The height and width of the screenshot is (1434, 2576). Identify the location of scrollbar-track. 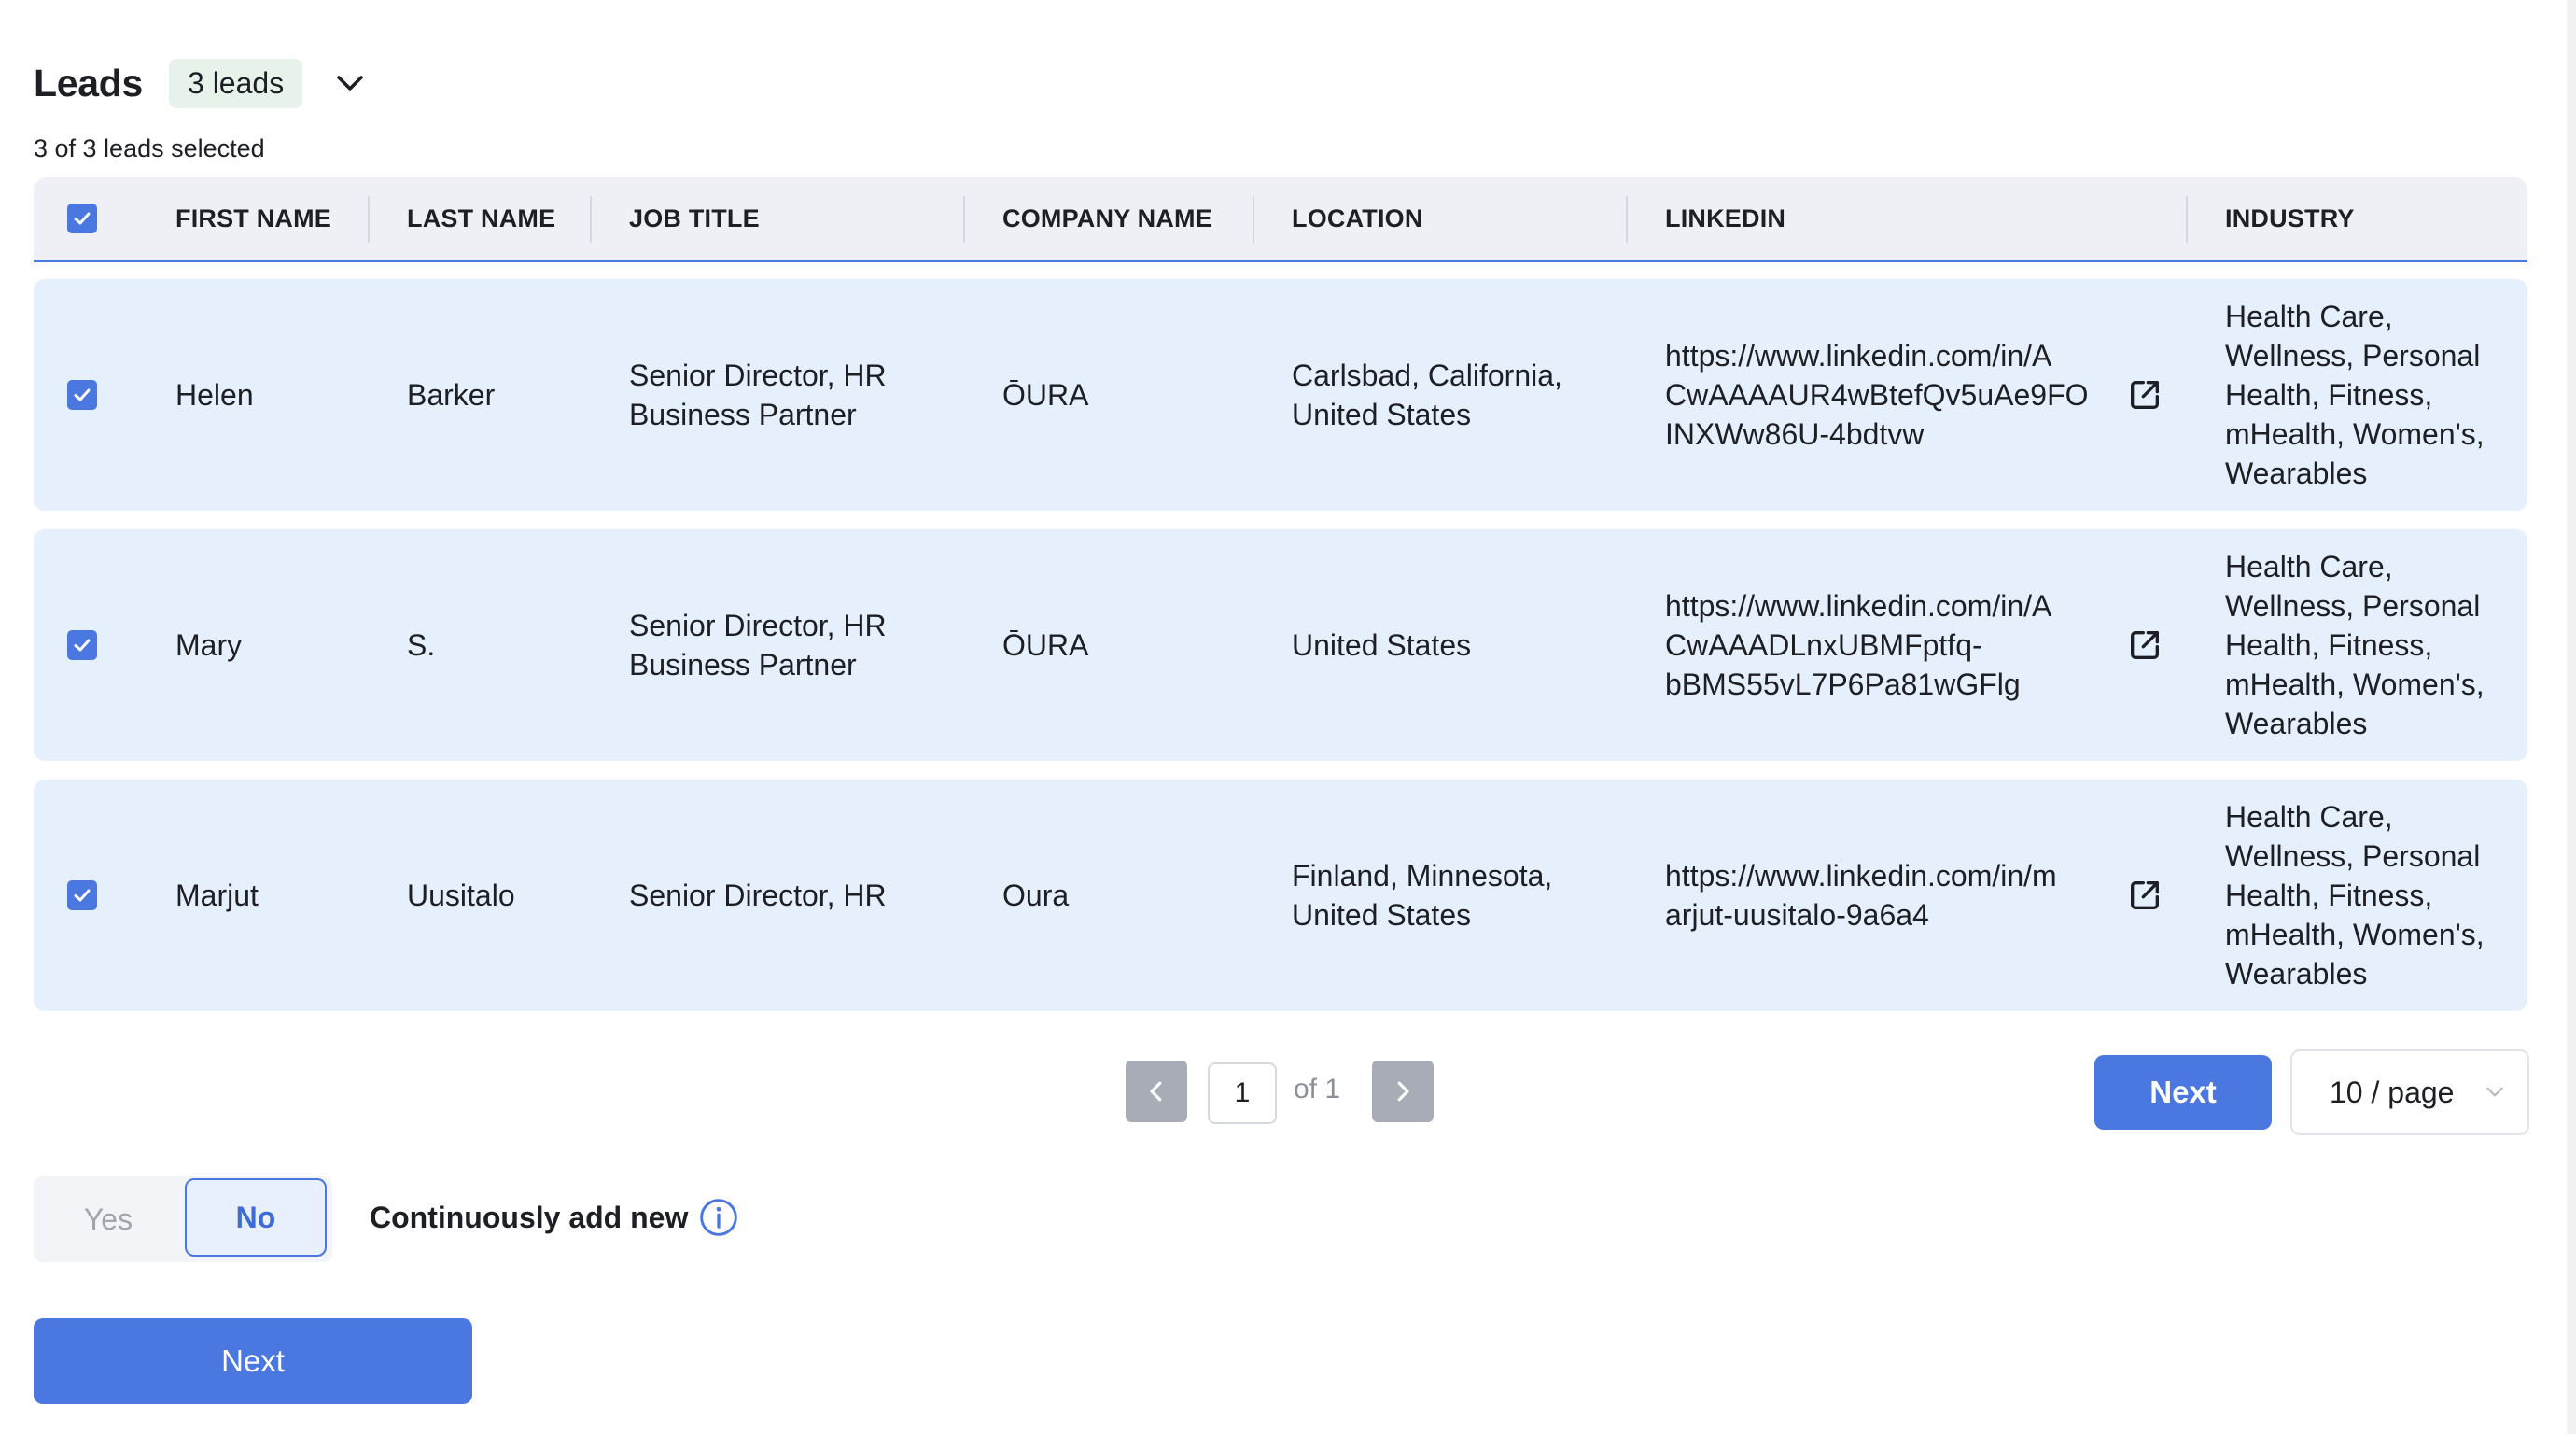
(2571, 717).